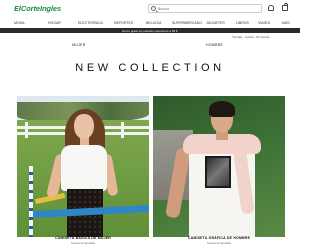  Describe the element at coordinates (187, 23) in the screenshot. I see `category-item: Supermercado` at that location.